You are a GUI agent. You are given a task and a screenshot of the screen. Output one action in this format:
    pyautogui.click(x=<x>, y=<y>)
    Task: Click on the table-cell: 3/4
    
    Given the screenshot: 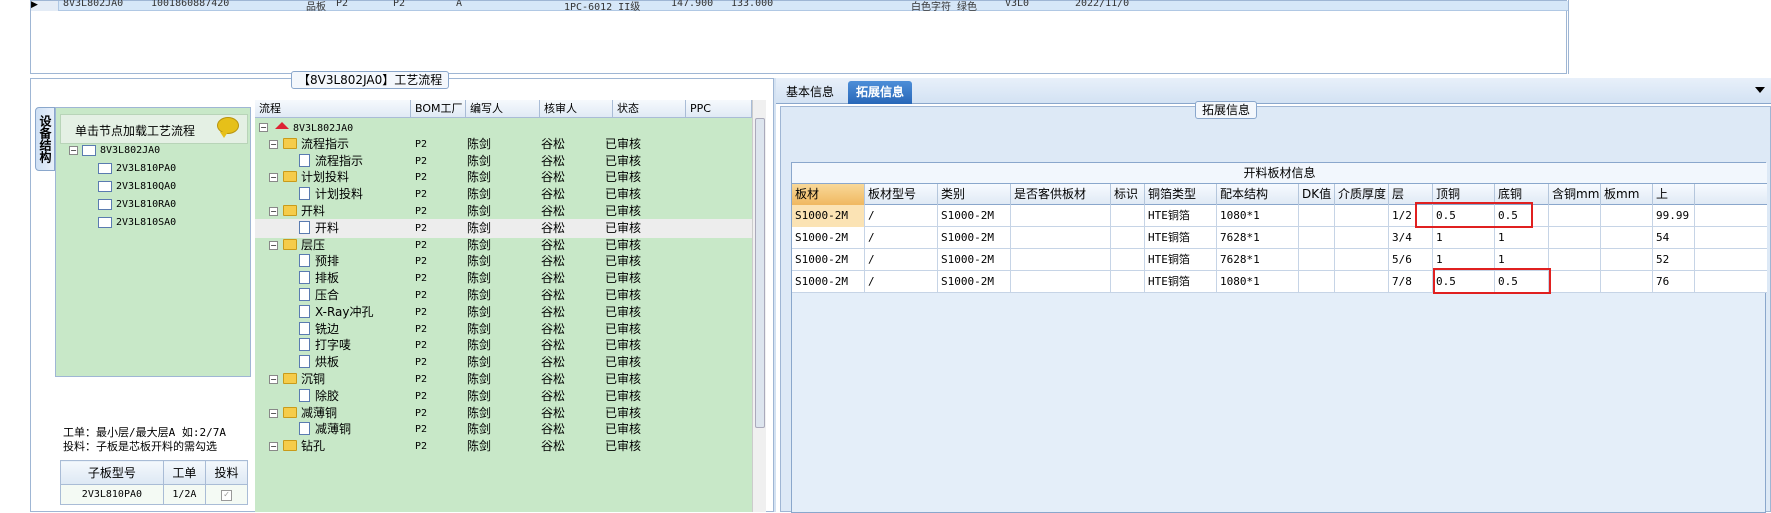 What is the action you would take?
    pyautogui.click(x=1411, y=238)
    